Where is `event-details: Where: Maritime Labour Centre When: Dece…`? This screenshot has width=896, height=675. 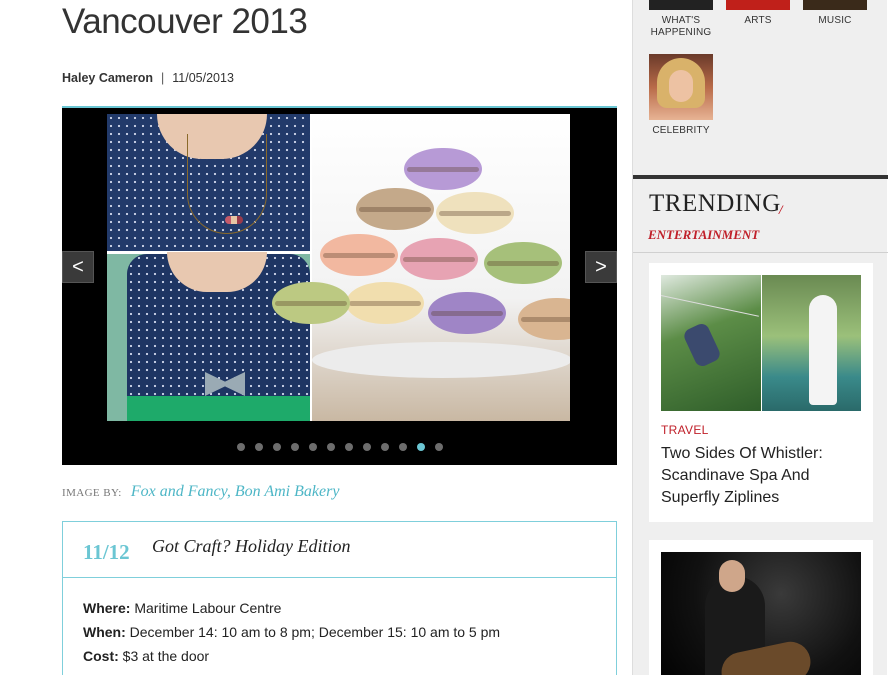
event-details: Where: Maritime Labour Centre When: Dece… is located at coordinates (339, 626).